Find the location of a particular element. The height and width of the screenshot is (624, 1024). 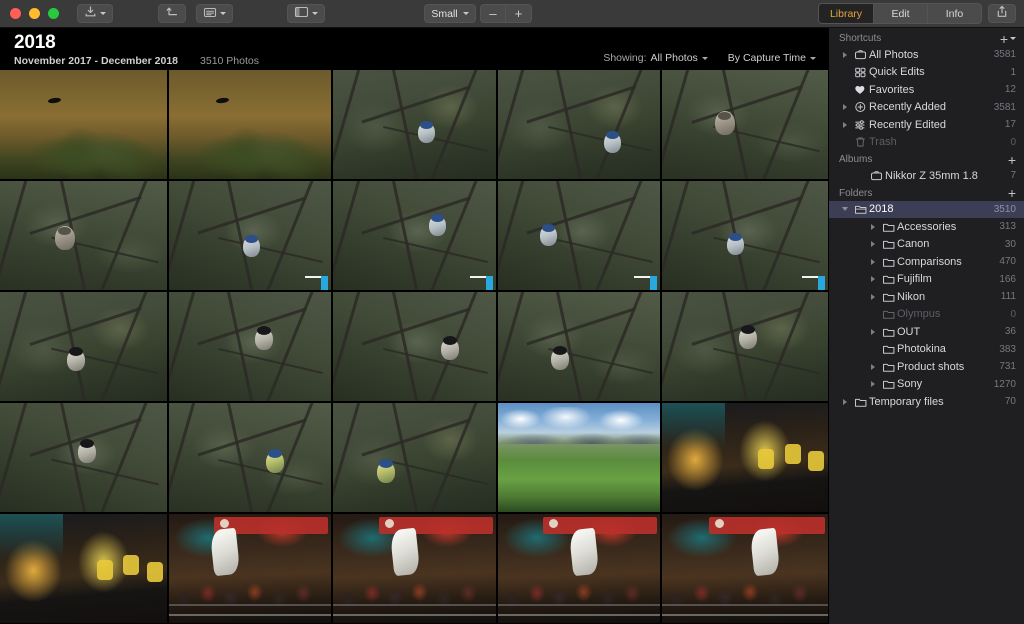

sidebar-item-recently-edited: Recently Edited 17 is located at coordinates (926, 125).